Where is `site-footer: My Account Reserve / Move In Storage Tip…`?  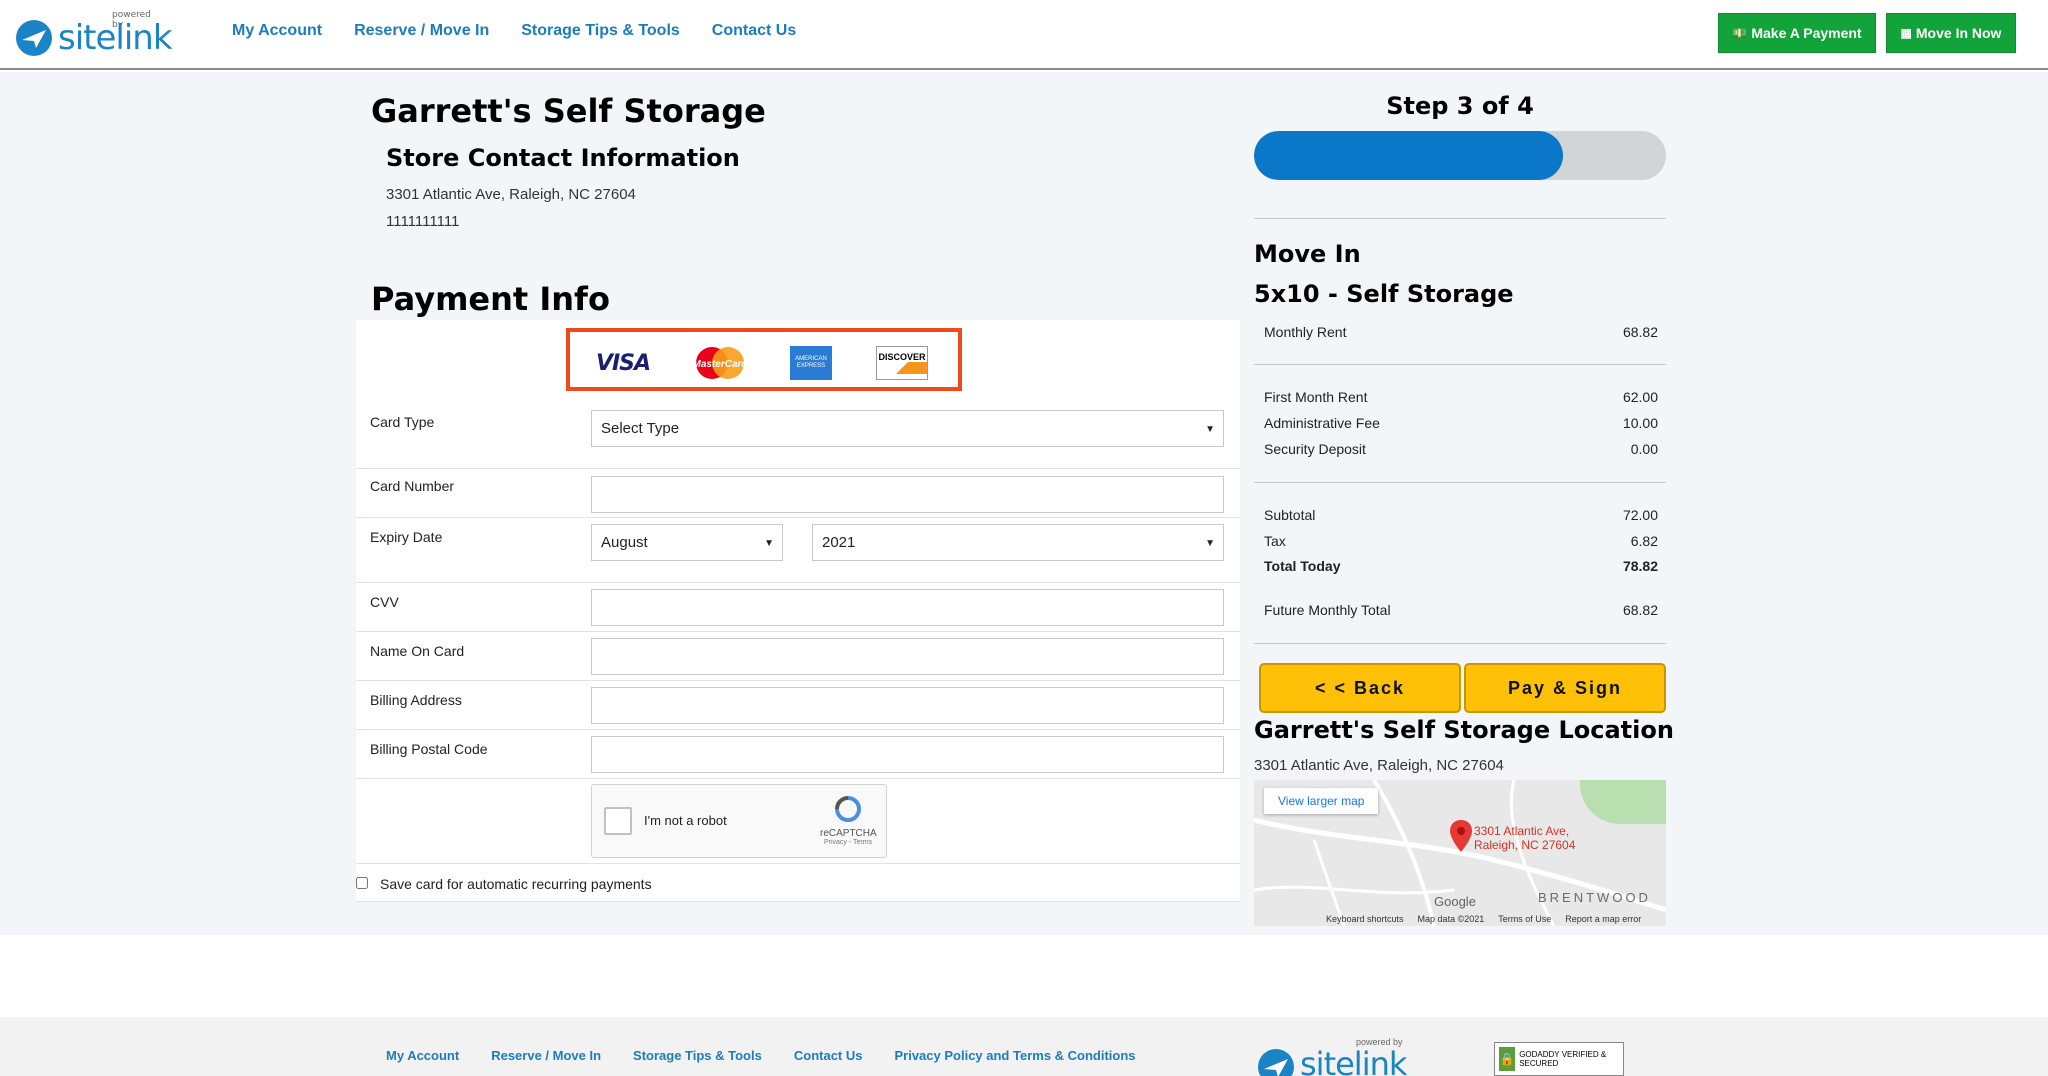 site-footer: My Account Reserve / Move In Storage Tip… is located at coordinates (1024, 1046).